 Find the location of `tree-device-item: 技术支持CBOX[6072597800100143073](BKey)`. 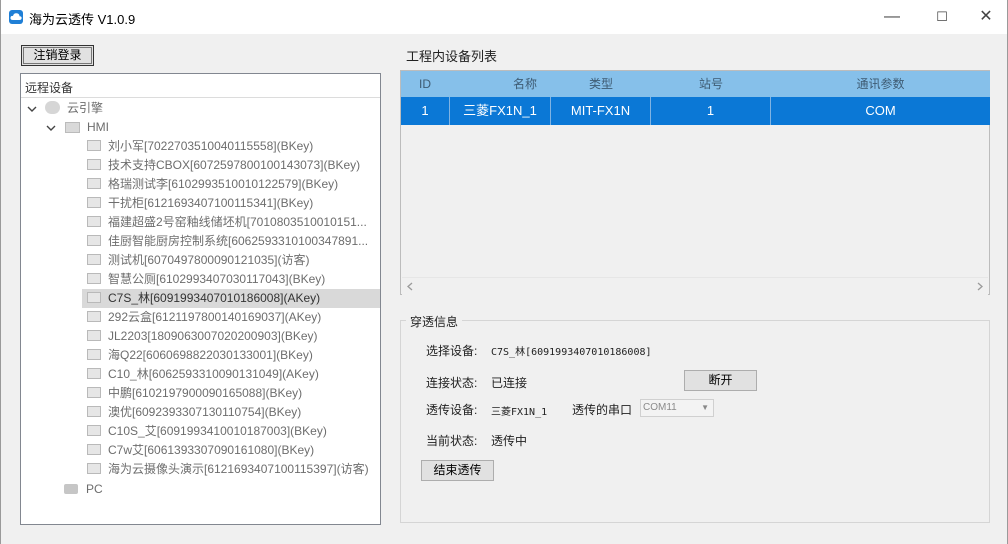

tree-device-item: 技术支持CBOX[6072597800100143073](BKey) is located at coordinates (231, 165).